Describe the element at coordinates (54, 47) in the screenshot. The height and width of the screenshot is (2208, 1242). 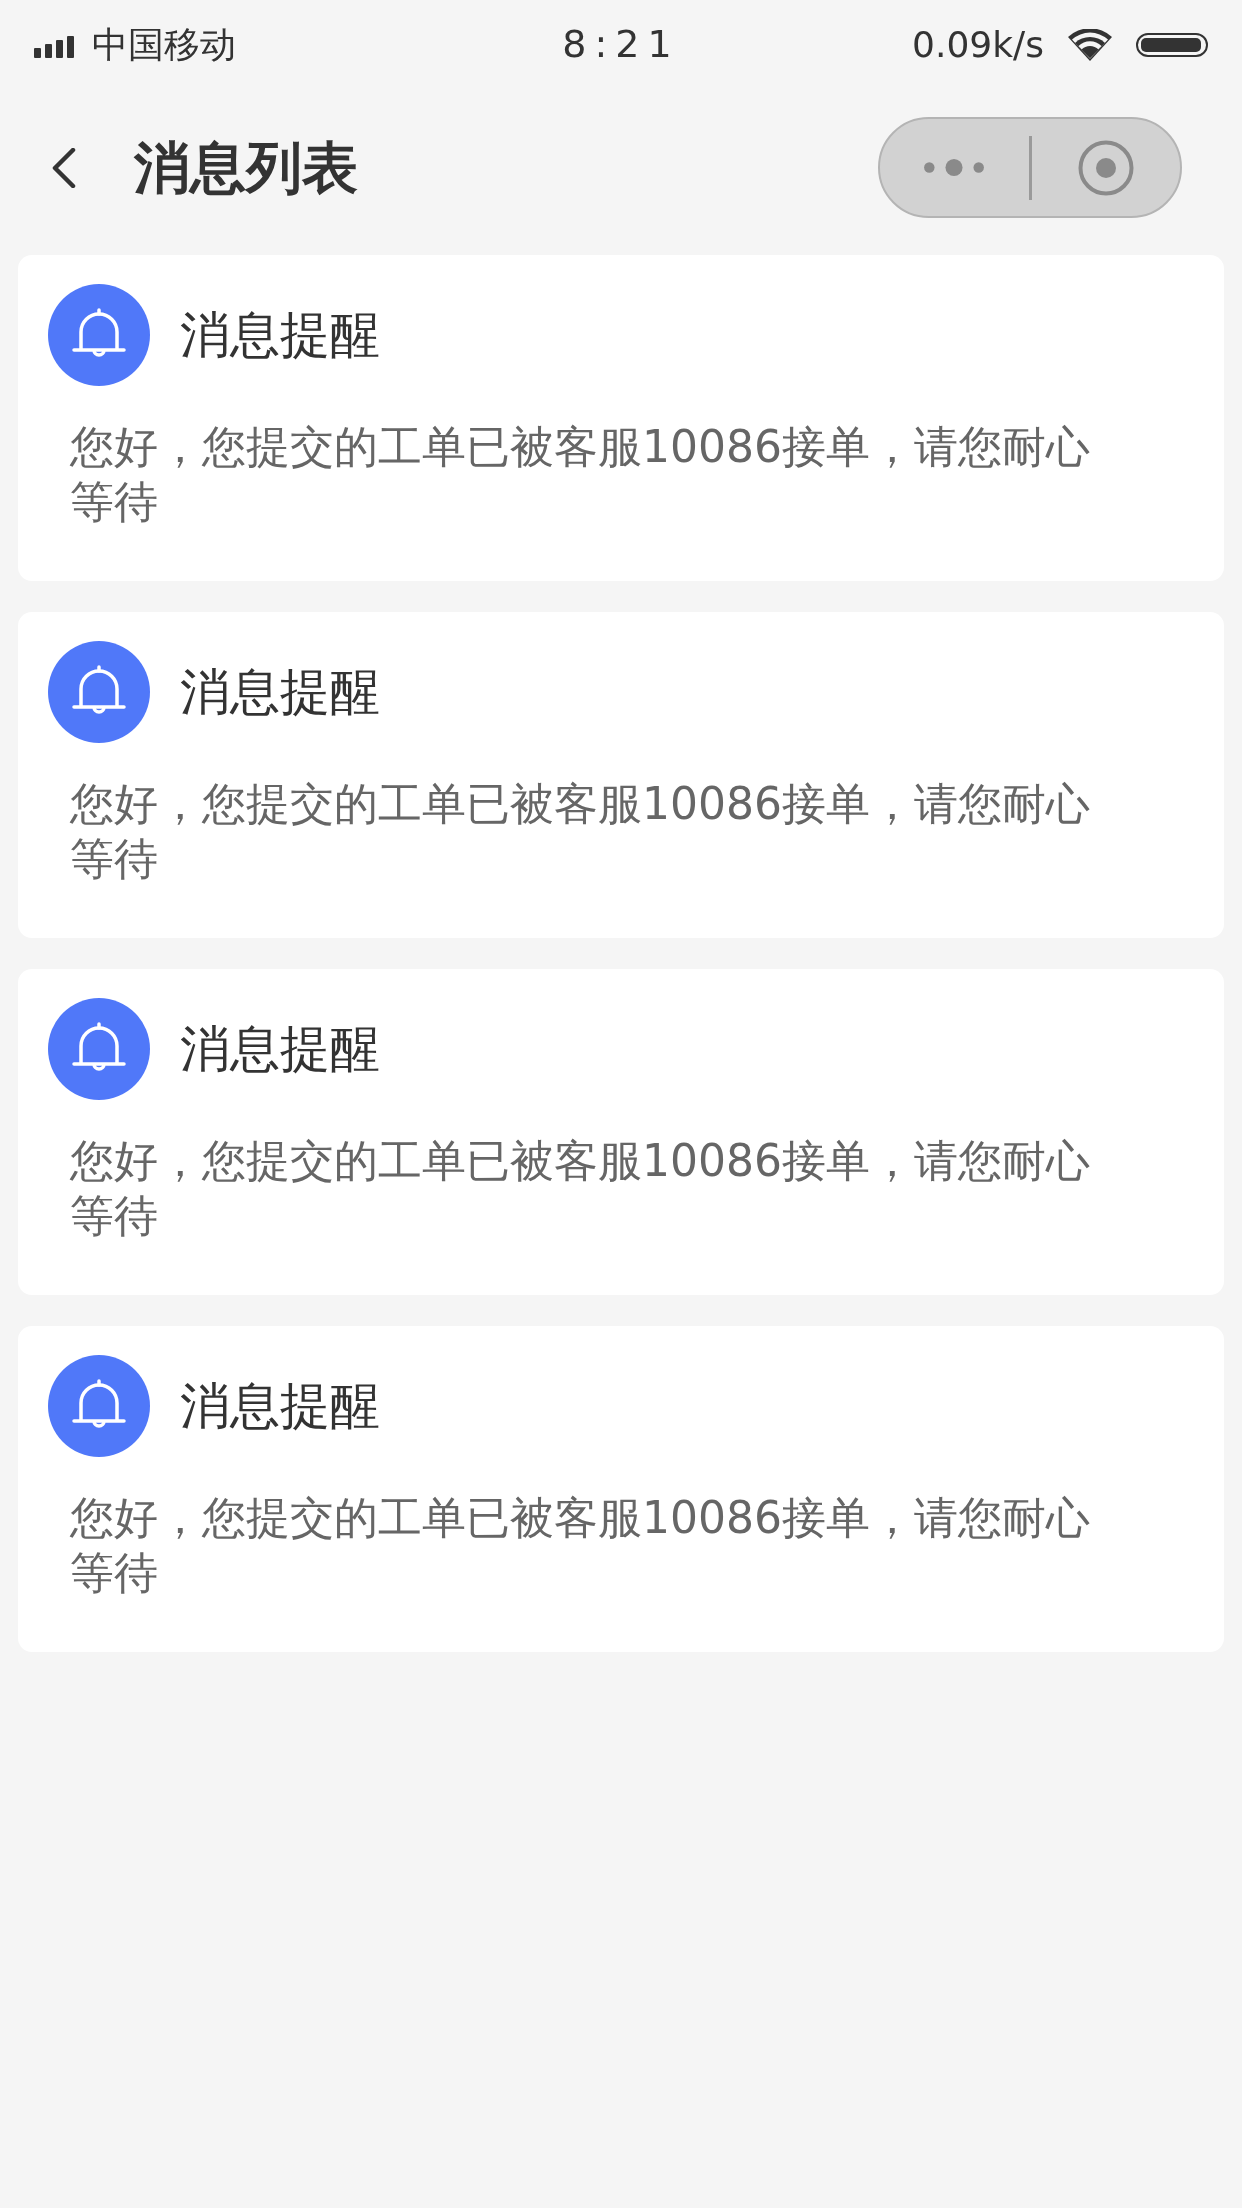
I see `signal-icon` at that location.